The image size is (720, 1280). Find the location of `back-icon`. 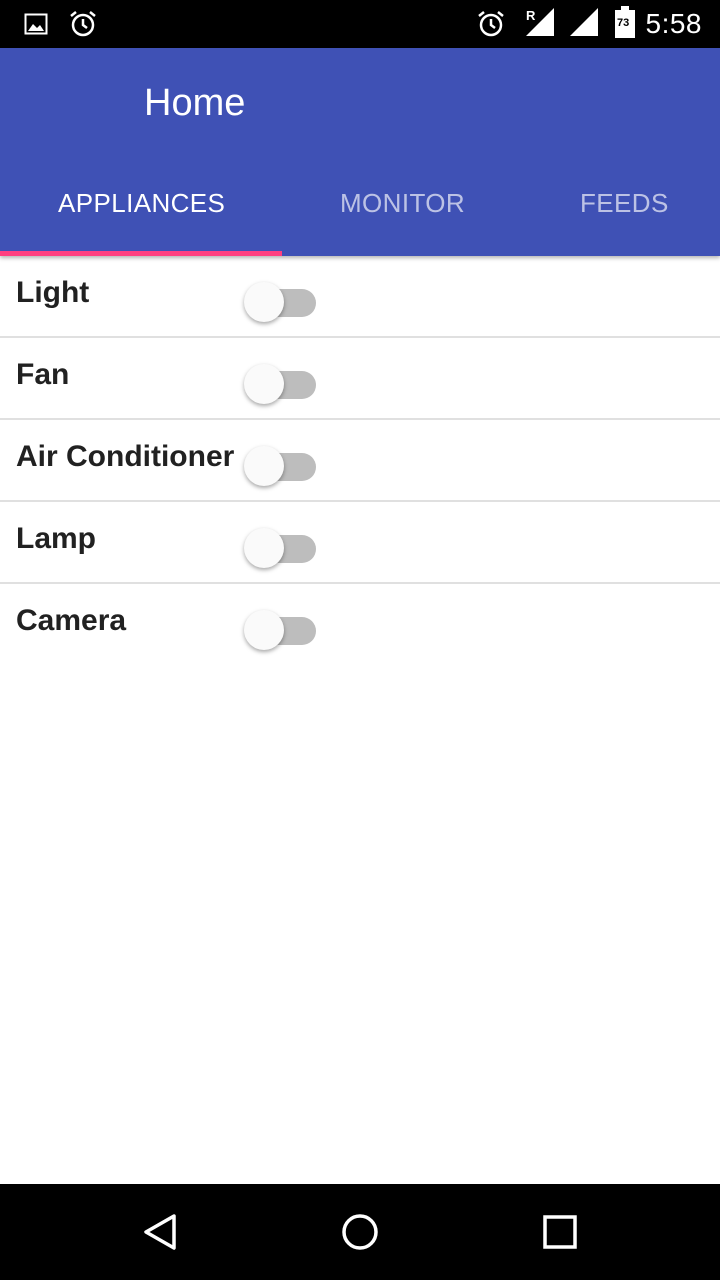

back-icon is located at coordinates (160, 1232).